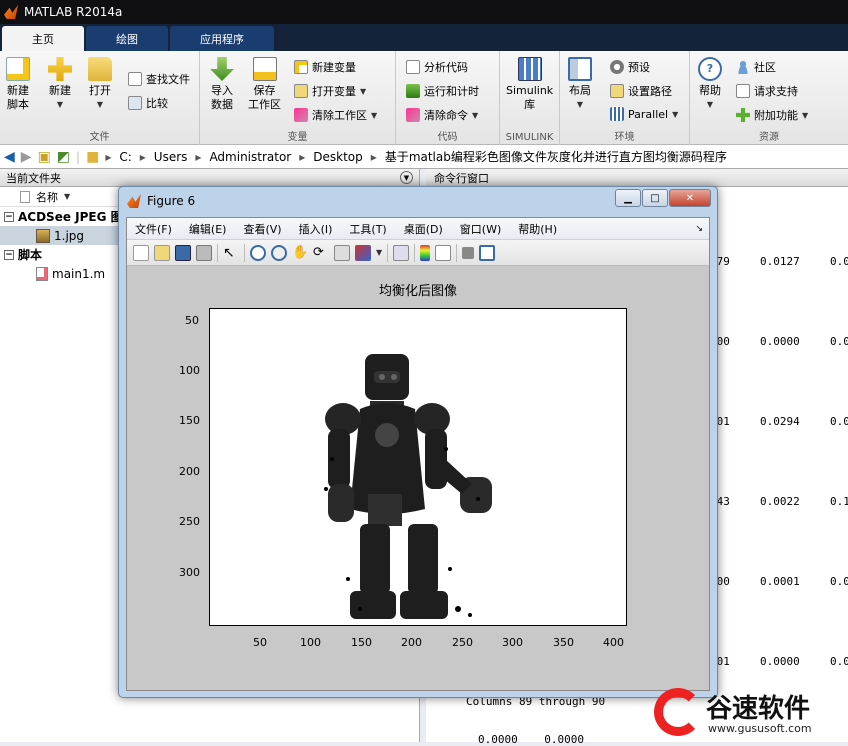 The height and width of the screenshot is (746, 848). What do you see at coordinates (60, 69) in the screenshot?
I see `plus-icon` at bounding box center [60, 69].